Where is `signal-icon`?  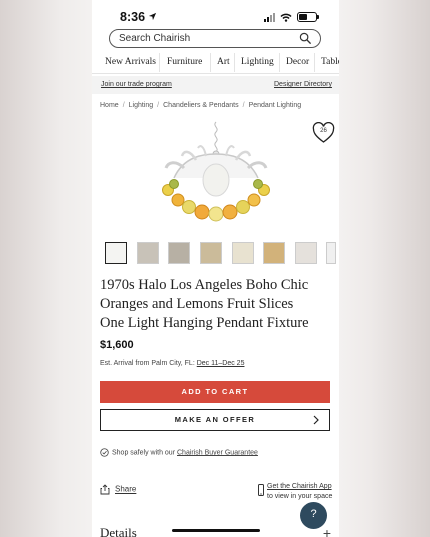
signal-icon is located at coordinates (269, 17).